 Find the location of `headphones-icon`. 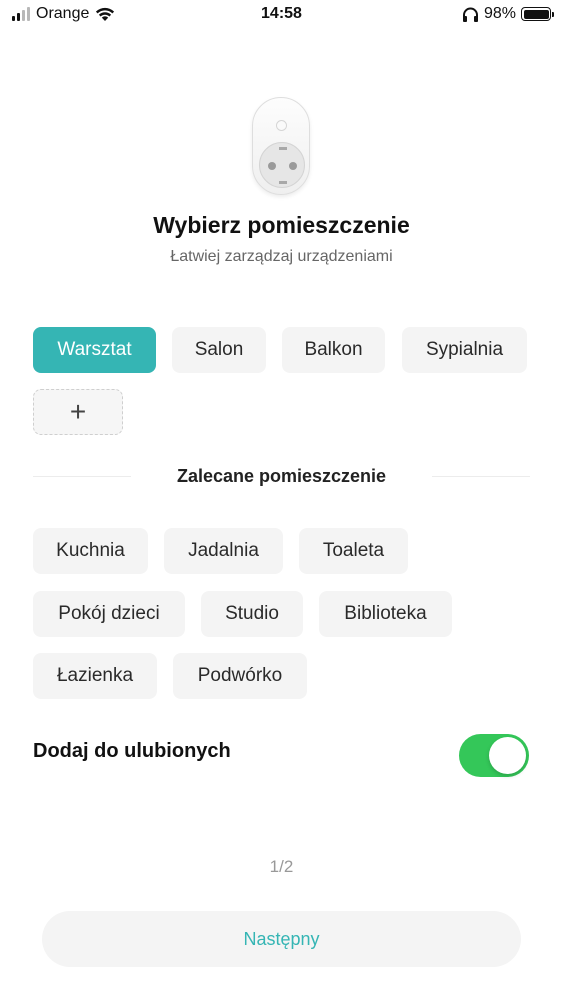

headphones-icon is located at coordinates (470, 14).